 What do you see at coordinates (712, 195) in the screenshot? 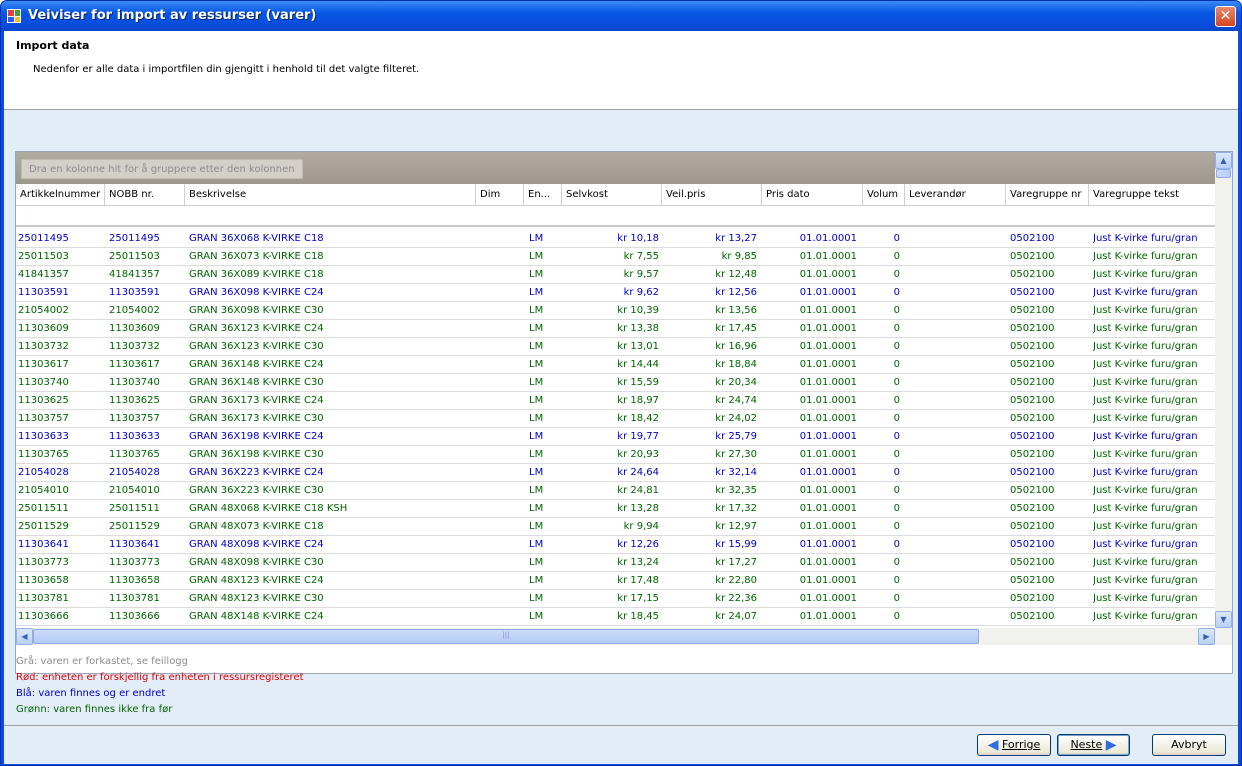
I see `column-header: Veil.pris` at bounding box center [712, 195].